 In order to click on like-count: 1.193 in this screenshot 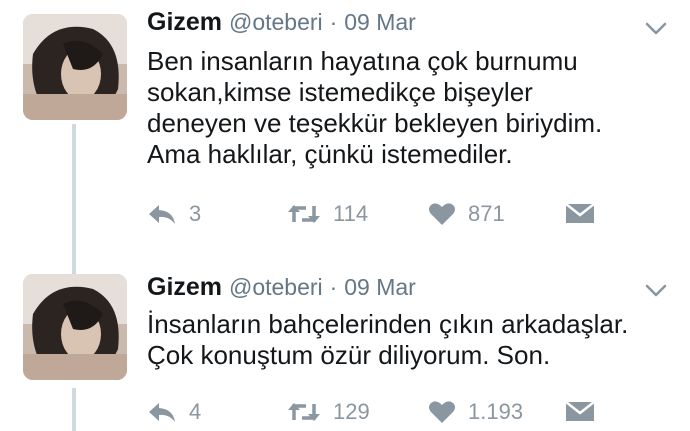, I will do `click(496, 411)`.